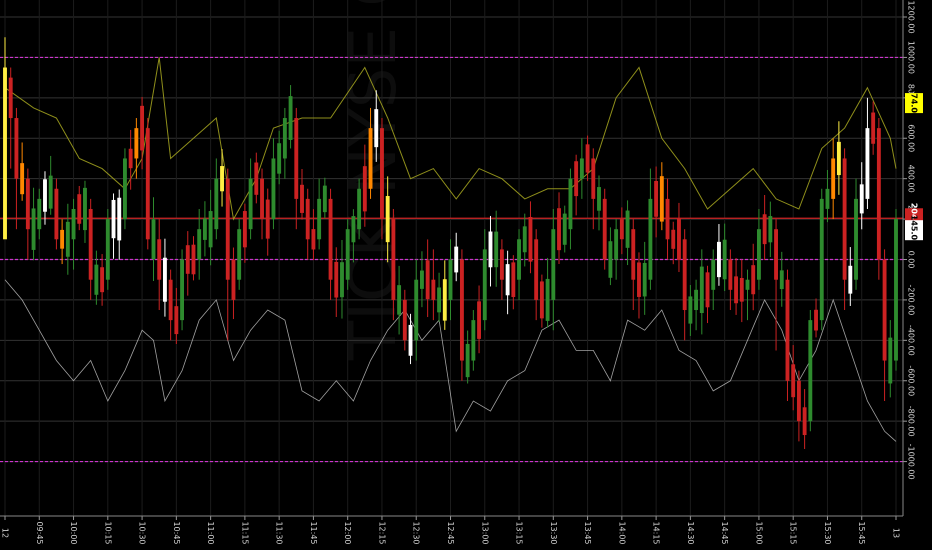 The width and height of the screenshot is (932, 550). What do you see at coordinates (911, 57) in the screenshot?
I see `y-tick-label: 1000.00` at bounding box center [911, 57].